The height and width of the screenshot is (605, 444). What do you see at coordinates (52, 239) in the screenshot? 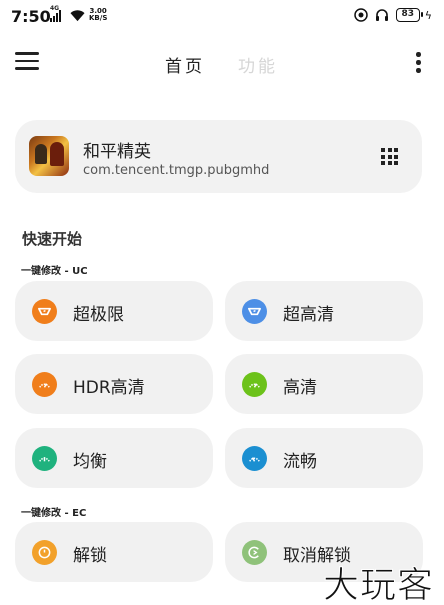
I see `quick-start-title: 快速开始` at bounding box center [52, 239].